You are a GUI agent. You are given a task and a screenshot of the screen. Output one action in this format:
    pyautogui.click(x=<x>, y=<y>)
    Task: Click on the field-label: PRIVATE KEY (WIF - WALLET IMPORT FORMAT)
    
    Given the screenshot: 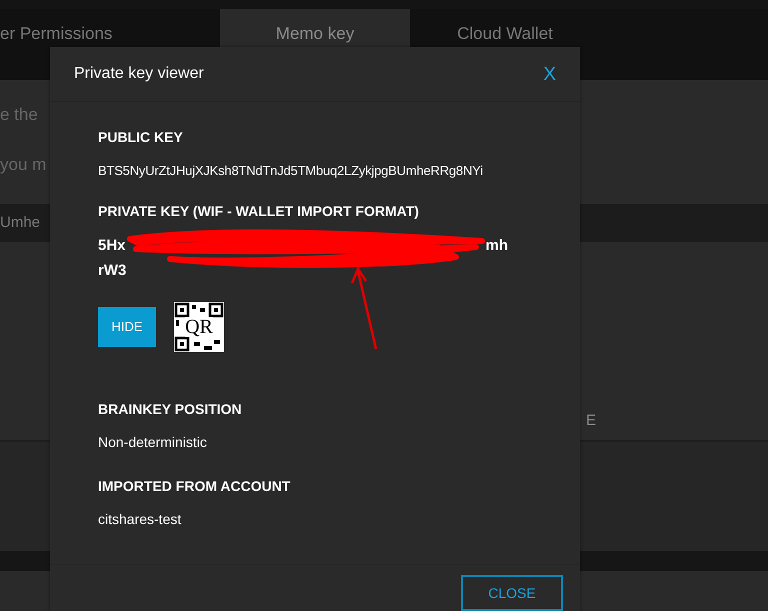 What is the action you would take?
    pyautogui.click(x=259, y=211)
    